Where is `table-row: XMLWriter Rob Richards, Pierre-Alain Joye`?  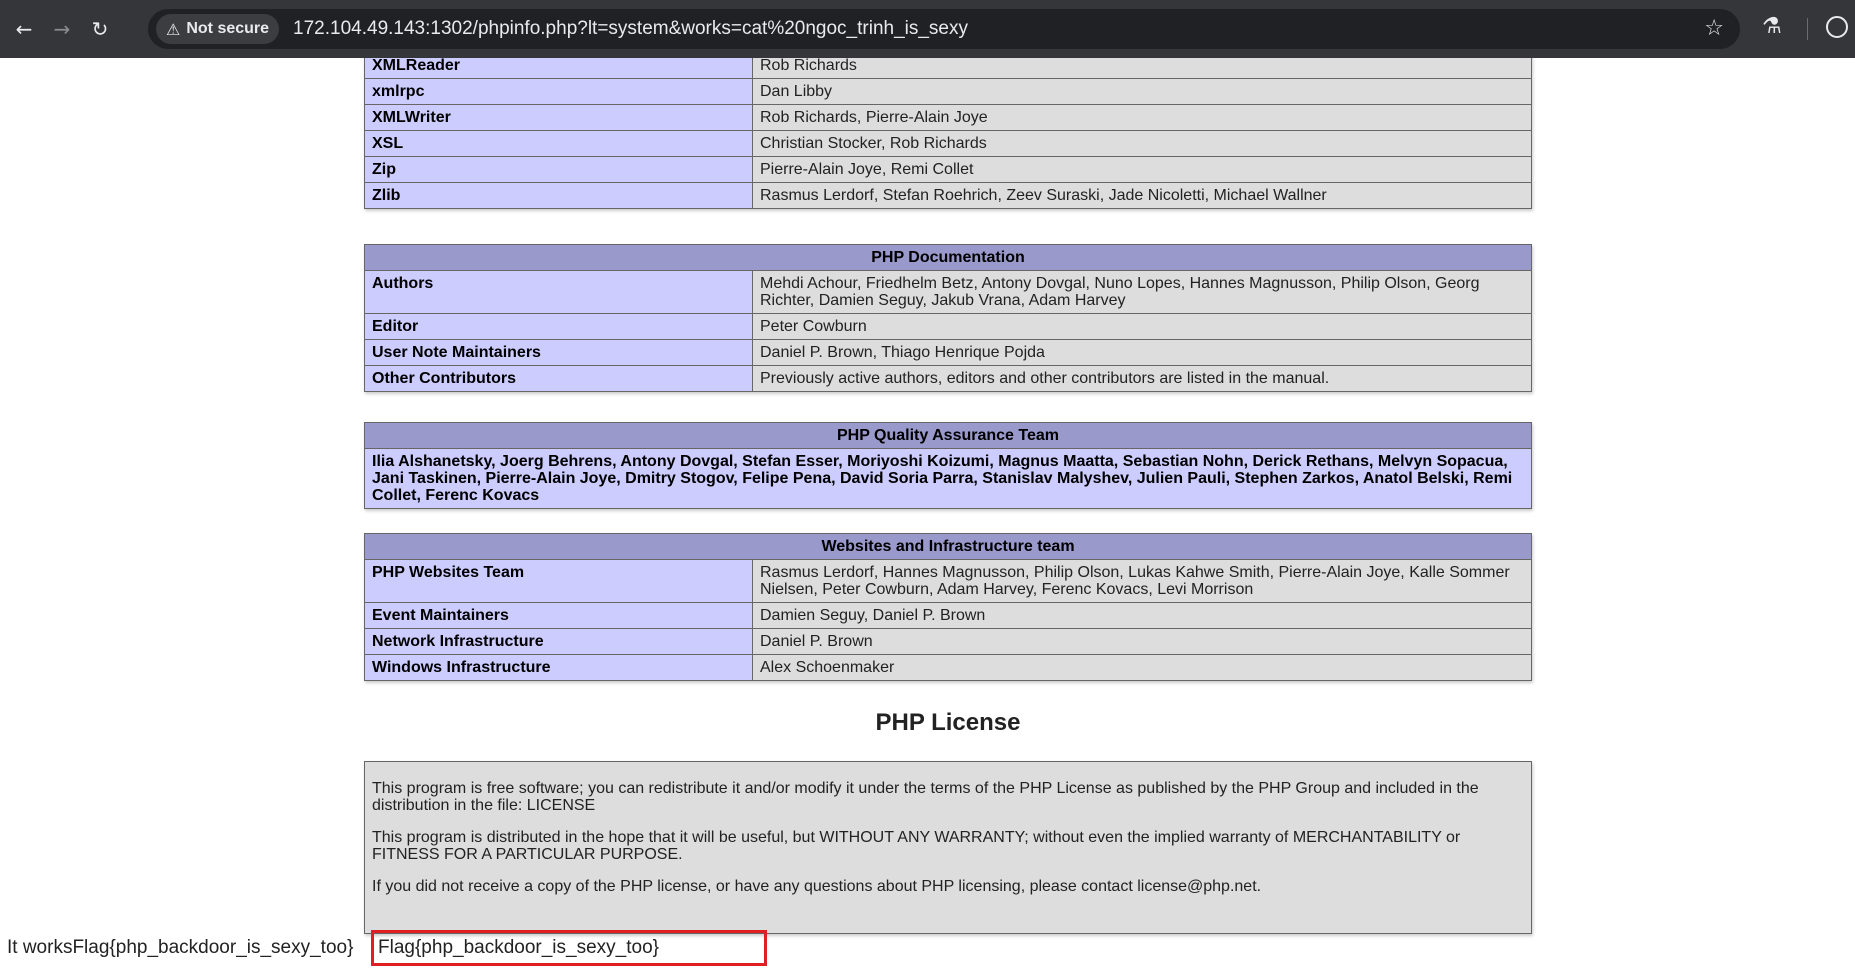
table-row: XMLWriter Rob Richards, Pierre-Alain Joye is located at coordinates (948, 117).